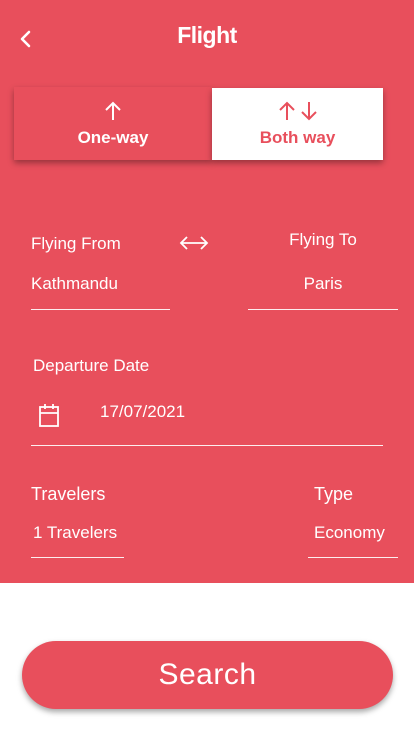 This screenshot has height=736, width=414. What do you see at coordinates (334, 494) in the screenshot?
I see `type-label: Type` at bounding box center [334, 494].